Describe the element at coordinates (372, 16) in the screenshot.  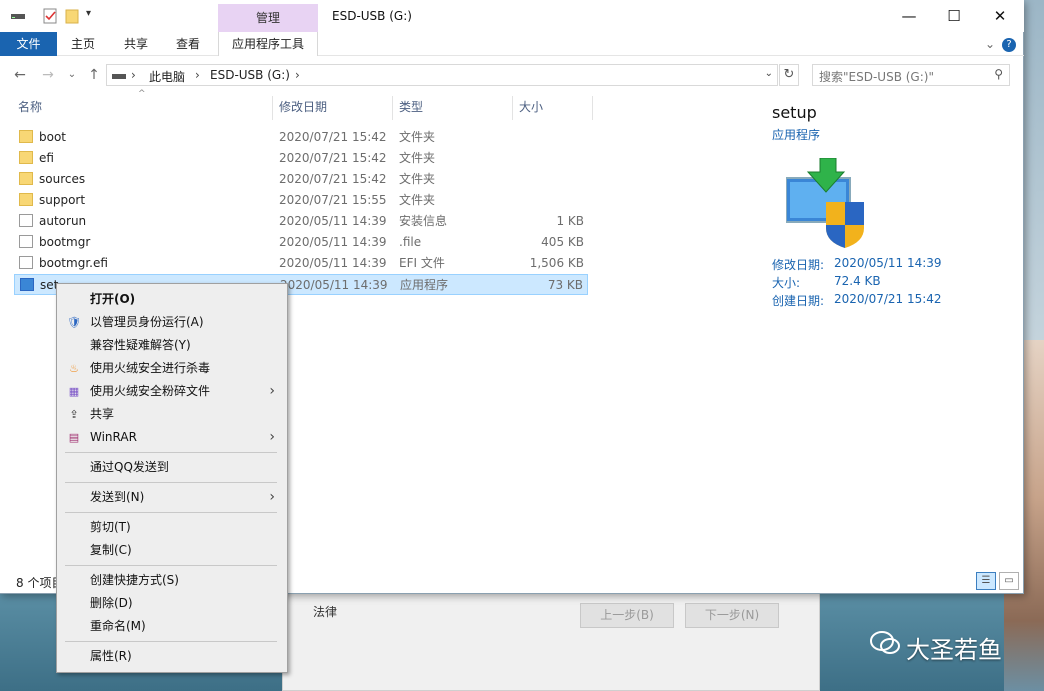
I see `window-title: ESD-USB (G:)` at that location.